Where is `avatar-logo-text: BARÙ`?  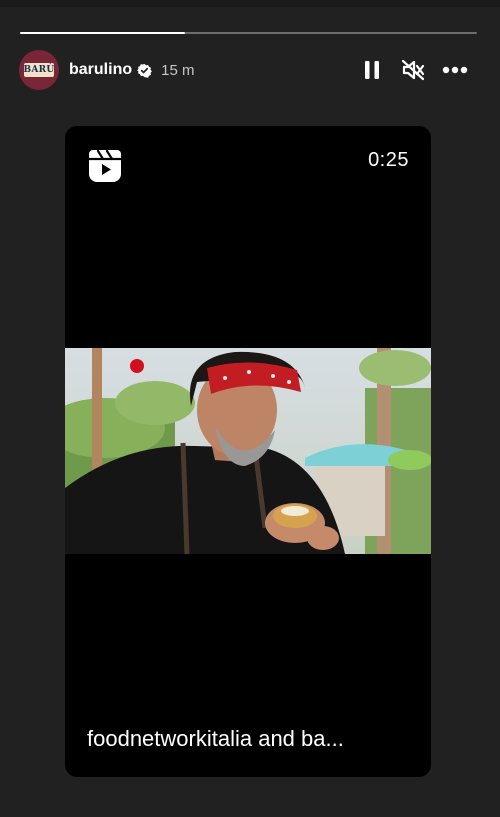
avatar-logo-text: BARÙ is located at coordinates (39, 70).